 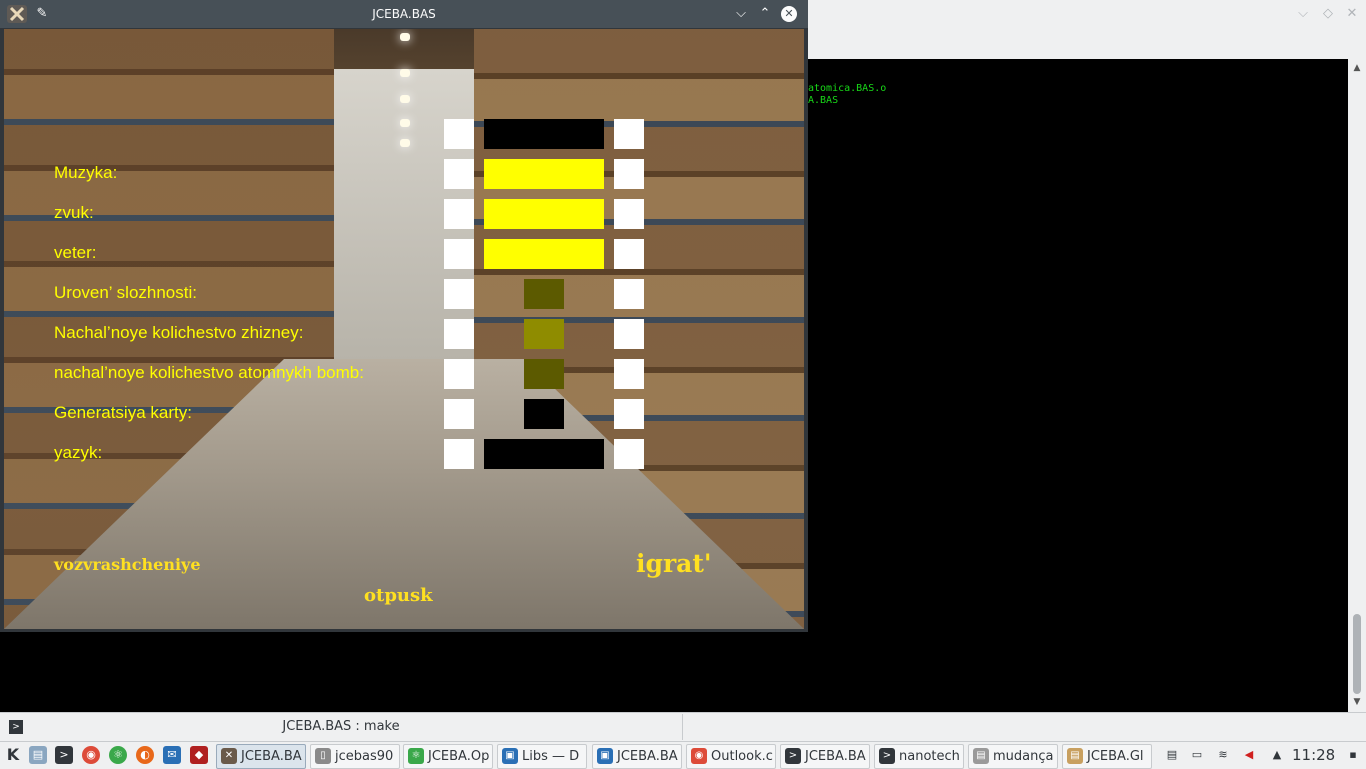 I want to click on difficulty-increase-button, so click(x=629, y=294).